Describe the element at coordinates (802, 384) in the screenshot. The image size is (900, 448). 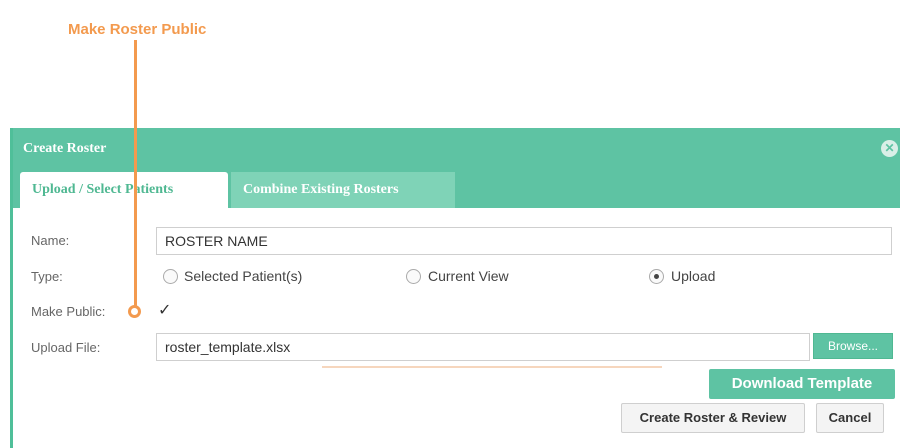
I see `download-template-button: Download Template` at that location.